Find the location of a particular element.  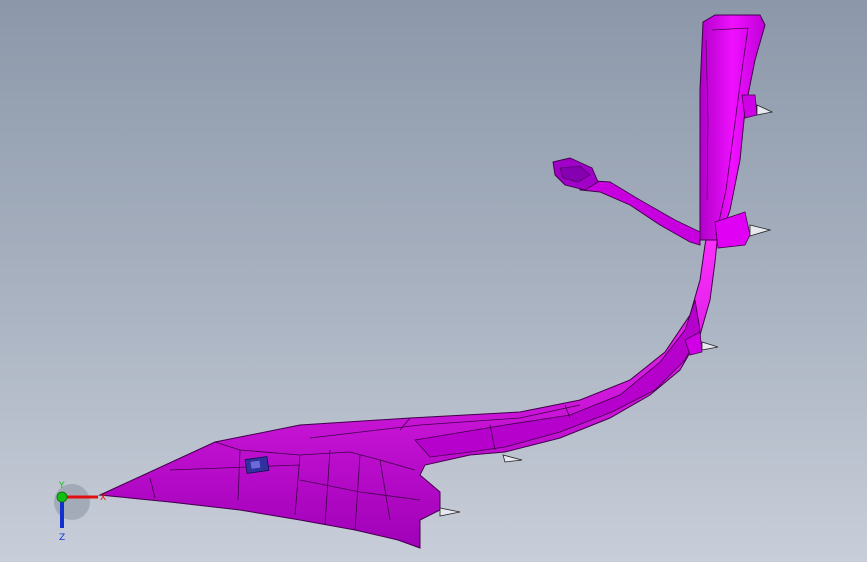

pin-middle is located at coordinates (760, 230).